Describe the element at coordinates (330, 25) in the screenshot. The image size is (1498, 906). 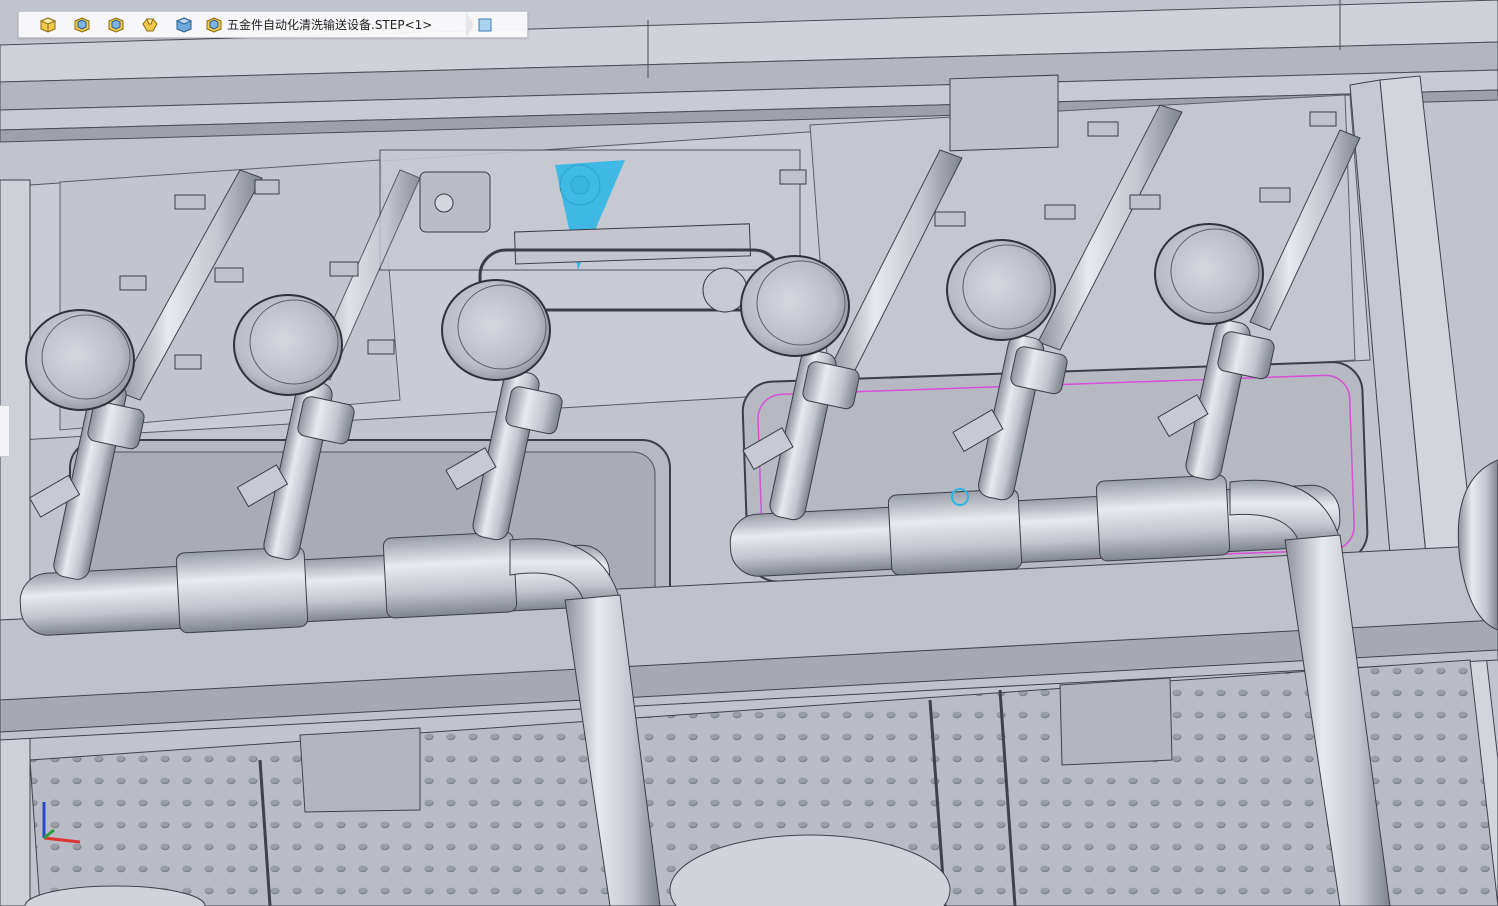
I see `document-name: 五金件自动化清洗输送设备.STEP<1>` at that location.